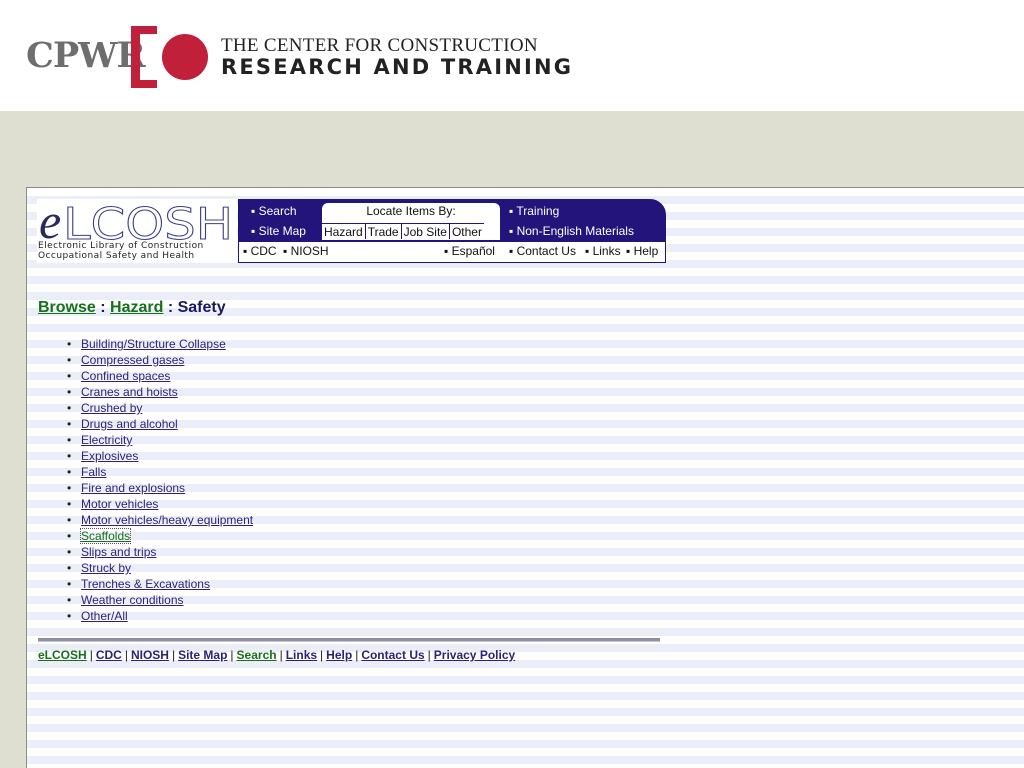 This screenshot has width=1024, height=768. What do you see at coordinates (148, 222) in the screenshot?
I see `svg-text: LCOSH` at bounding box center [148, 222].